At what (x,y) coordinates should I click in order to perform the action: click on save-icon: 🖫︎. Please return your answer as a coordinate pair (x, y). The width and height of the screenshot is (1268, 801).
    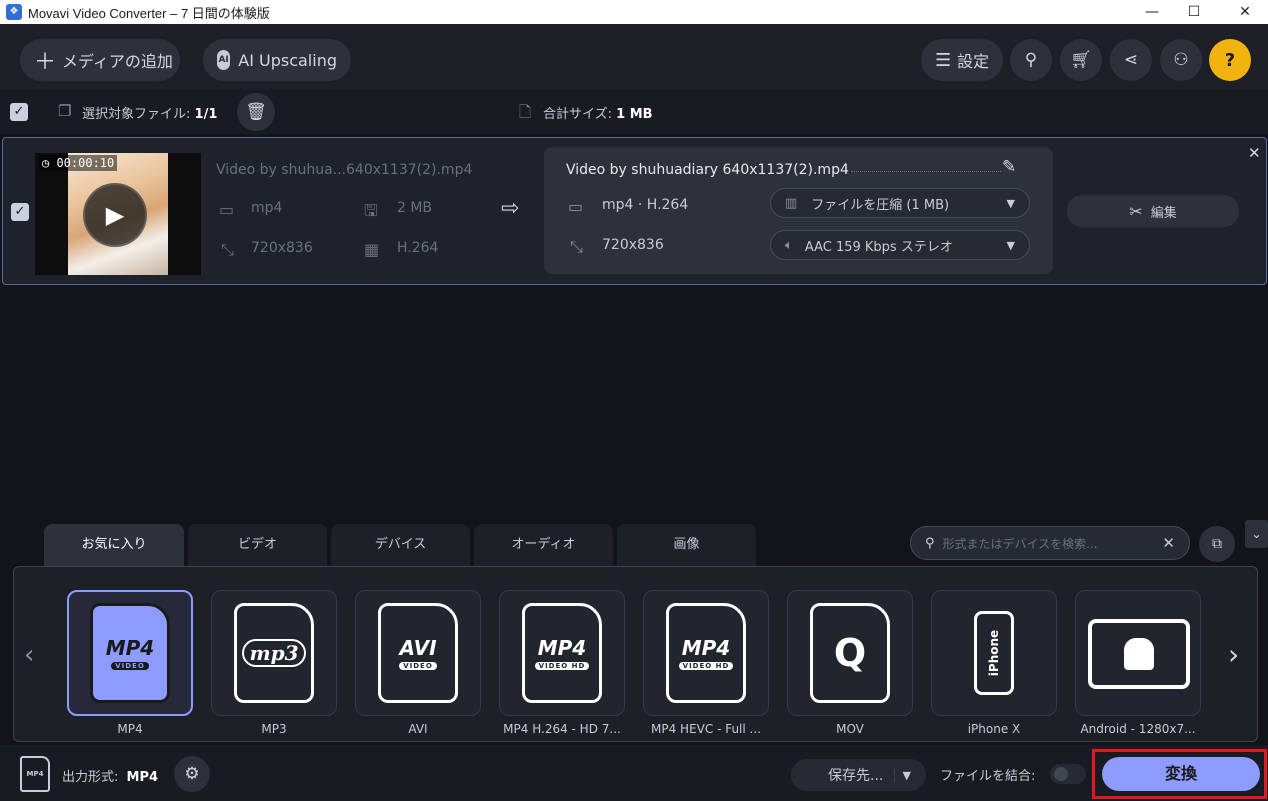
    Looking at the image, I should click on (371, 210).